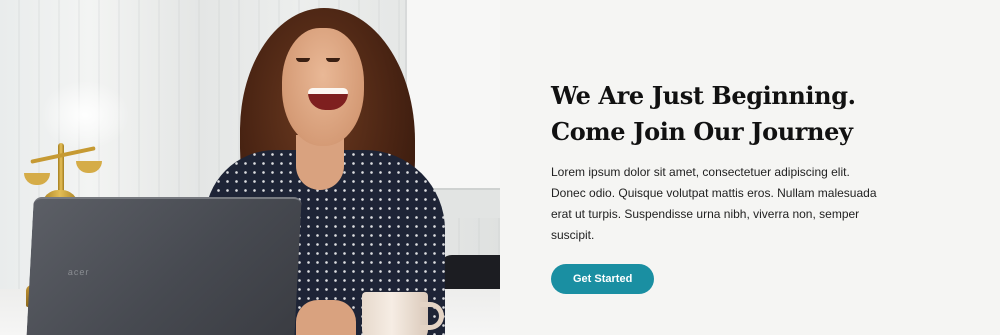 Image resolution: width=1000 pixels, height=335 pixels. I want to click on get-started-button: Get Started, so click(603, 279).